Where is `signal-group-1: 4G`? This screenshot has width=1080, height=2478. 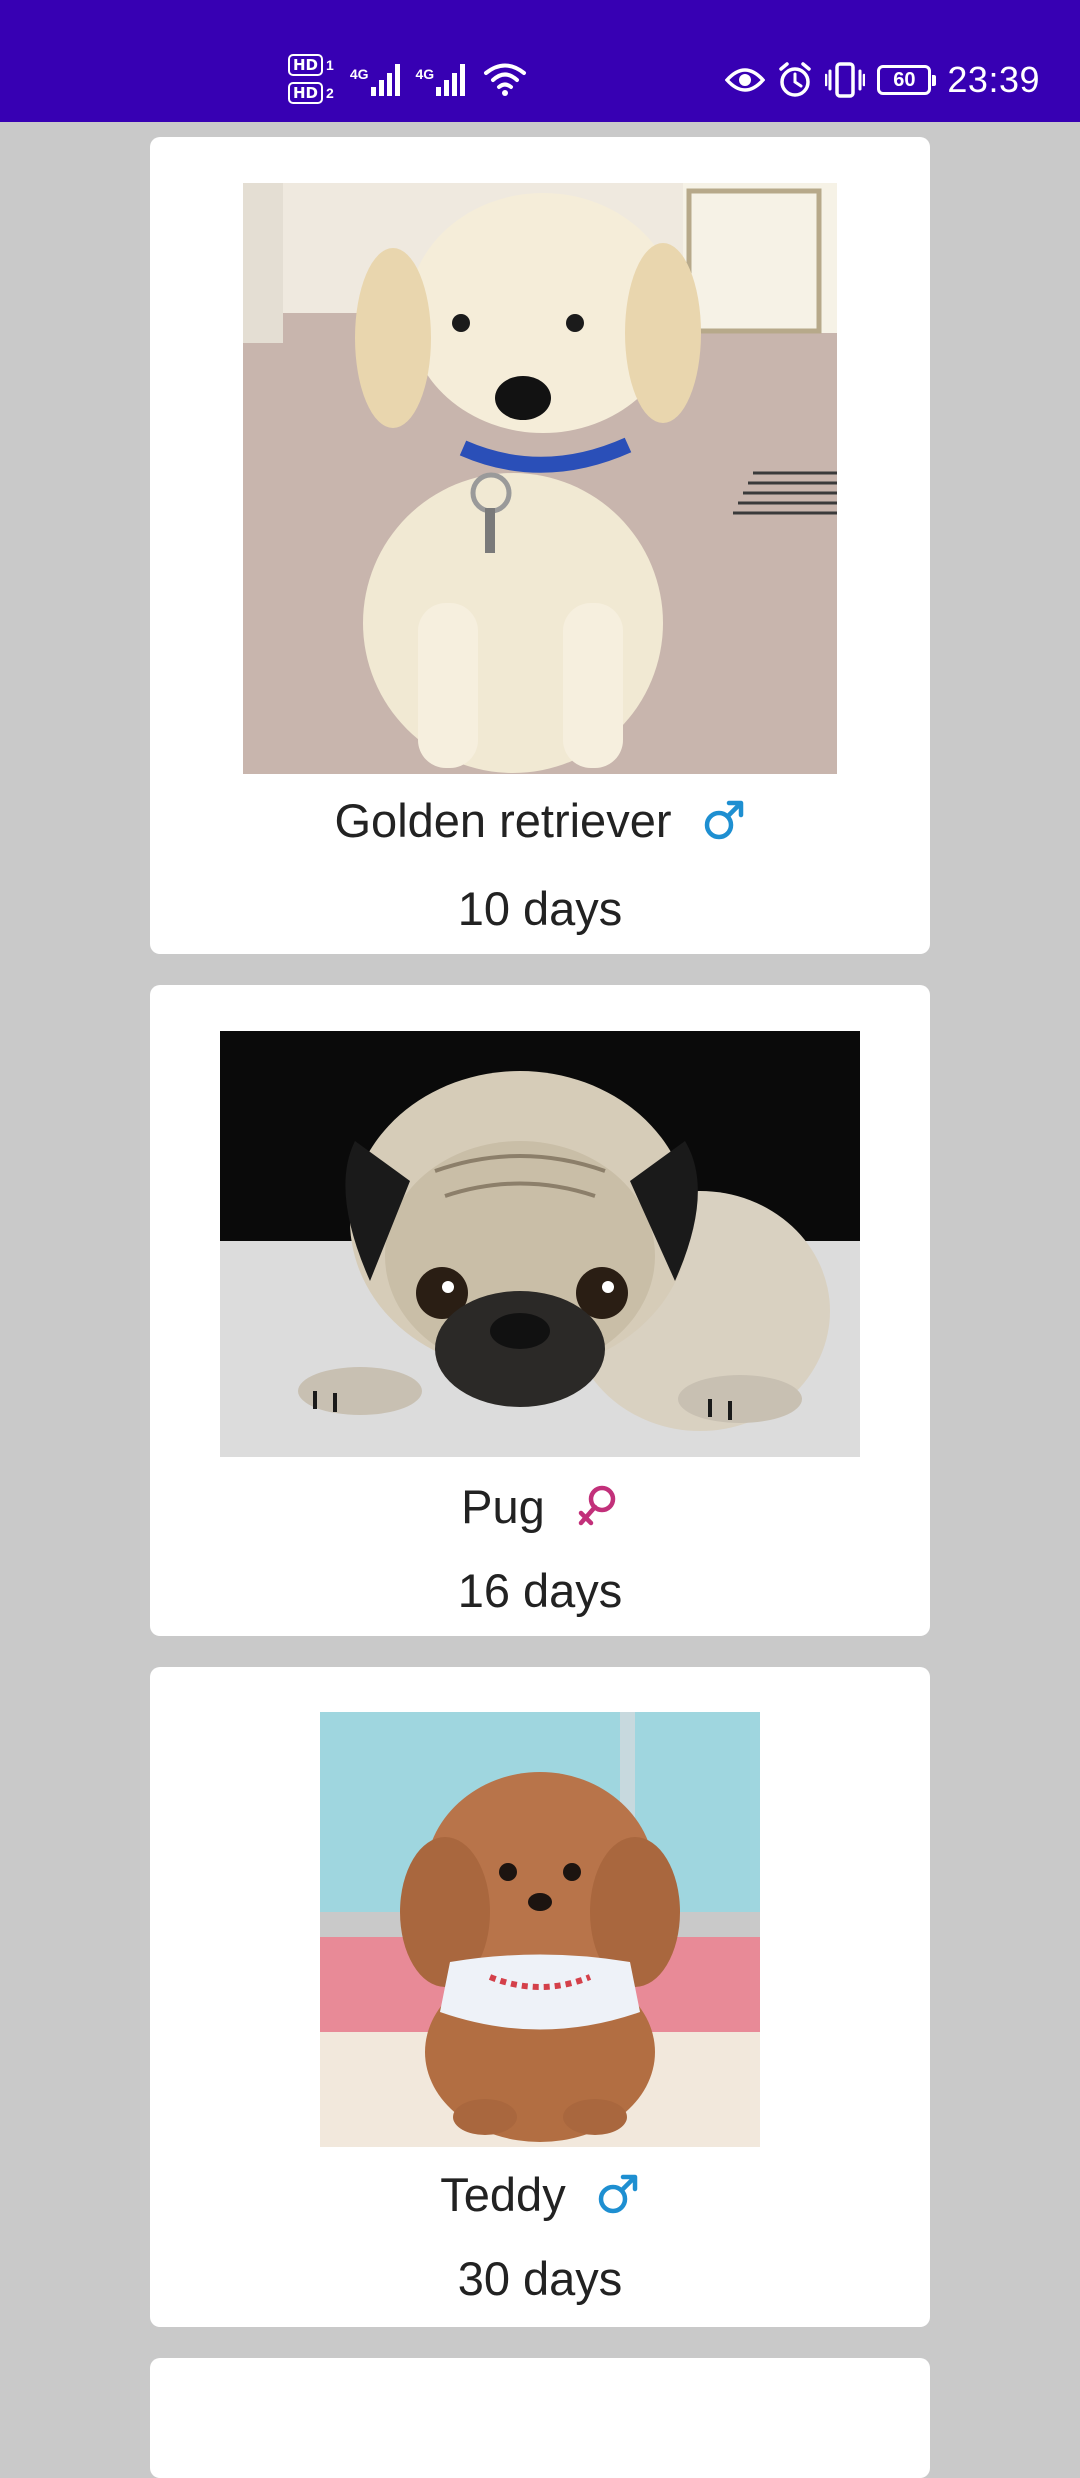 signal-group-1: 4G is located at coordinates (375, 79).